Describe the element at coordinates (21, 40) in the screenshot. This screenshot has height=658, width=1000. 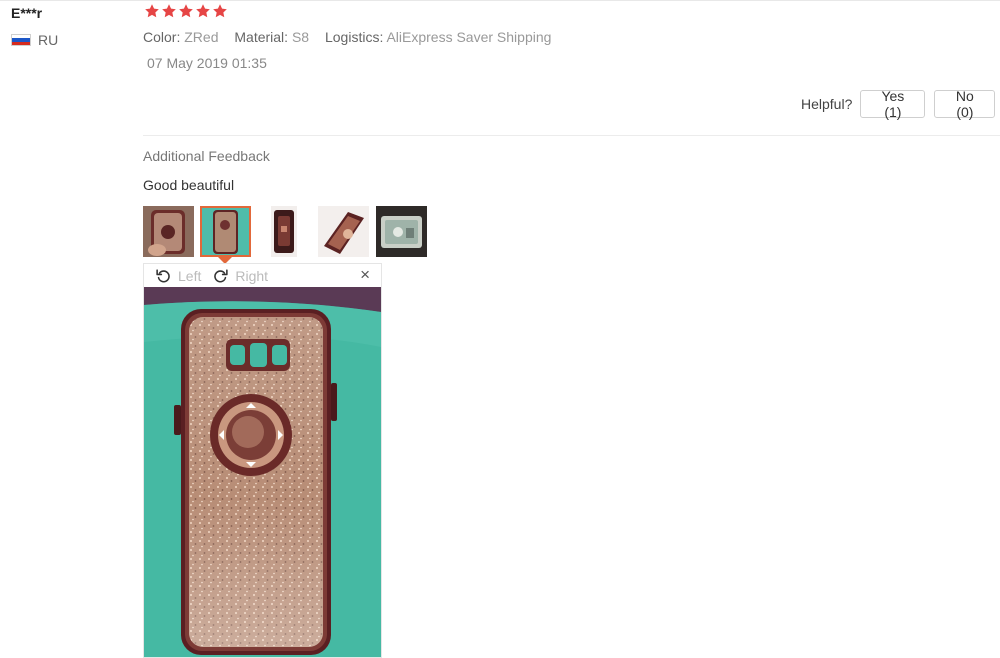
I see `russia-flag-icon` at that location.